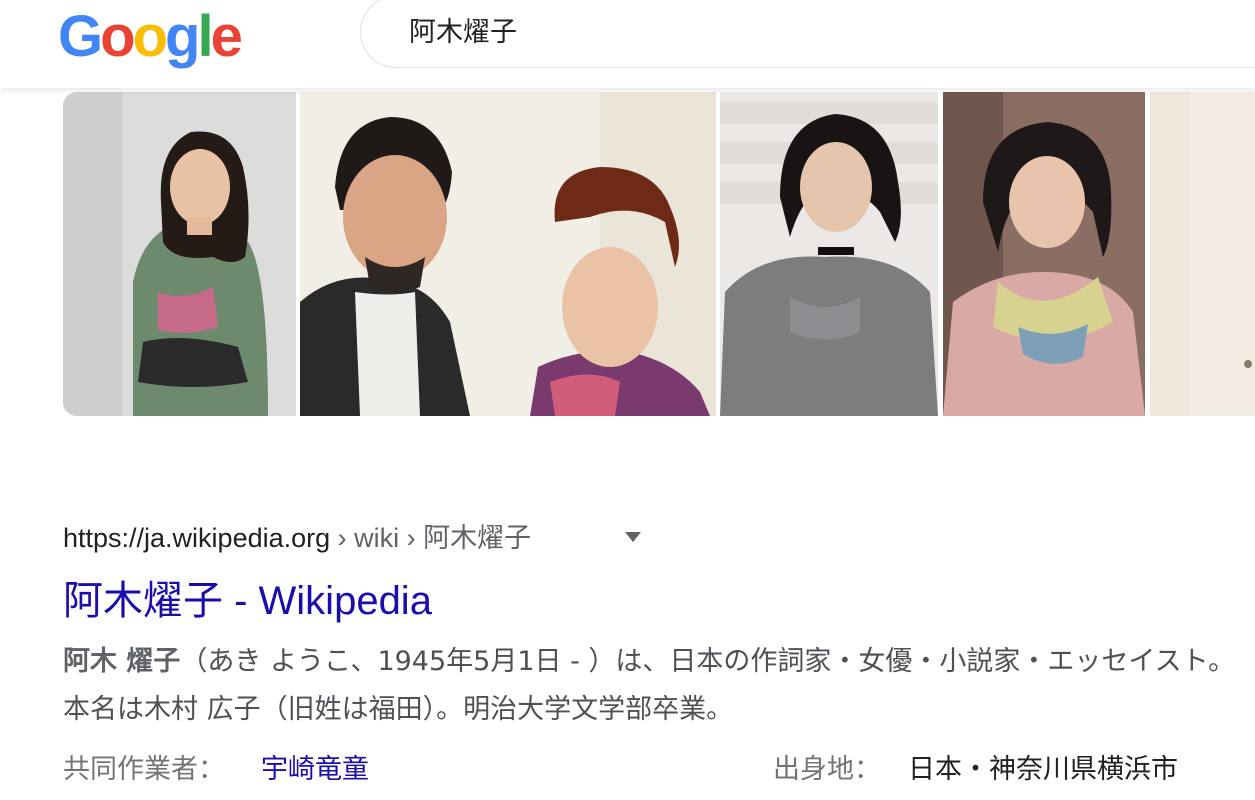 Image resolution: width=1255 pixels, height=800 pixels. I want to click on search-input, so click(809, 29).